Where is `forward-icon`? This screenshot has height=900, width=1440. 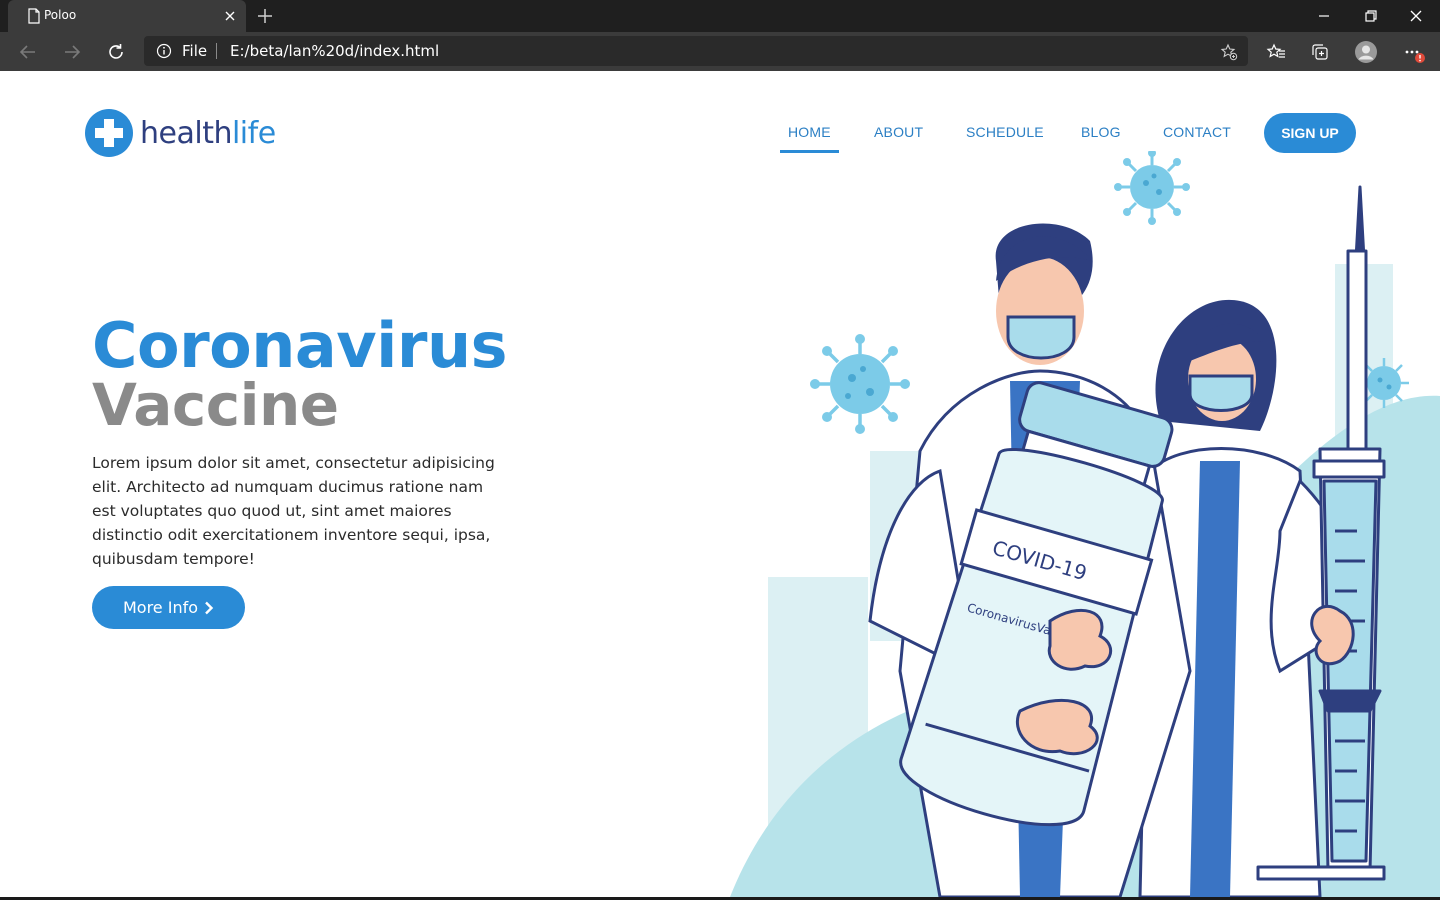 forward-icon is located at coordinates (72, 52).